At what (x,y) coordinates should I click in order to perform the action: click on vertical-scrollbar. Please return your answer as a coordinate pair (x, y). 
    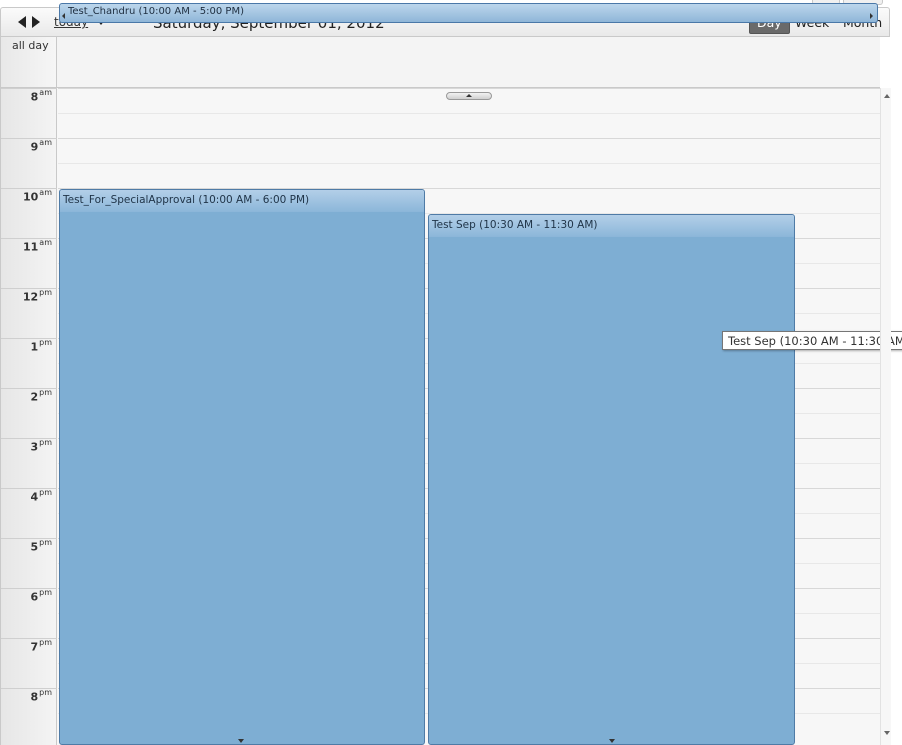
    Looking at the image, I should click on (885, 416).